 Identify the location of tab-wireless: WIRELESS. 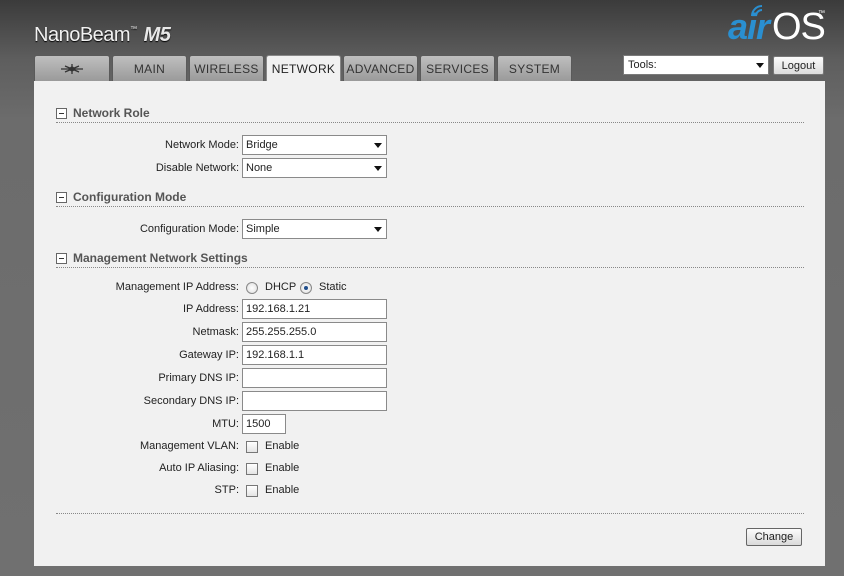
(226, 68).